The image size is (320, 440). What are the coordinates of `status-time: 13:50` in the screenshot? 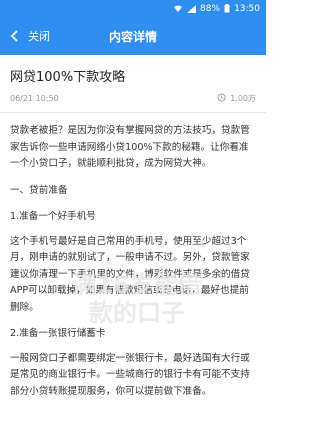 It's located at (247, 8).